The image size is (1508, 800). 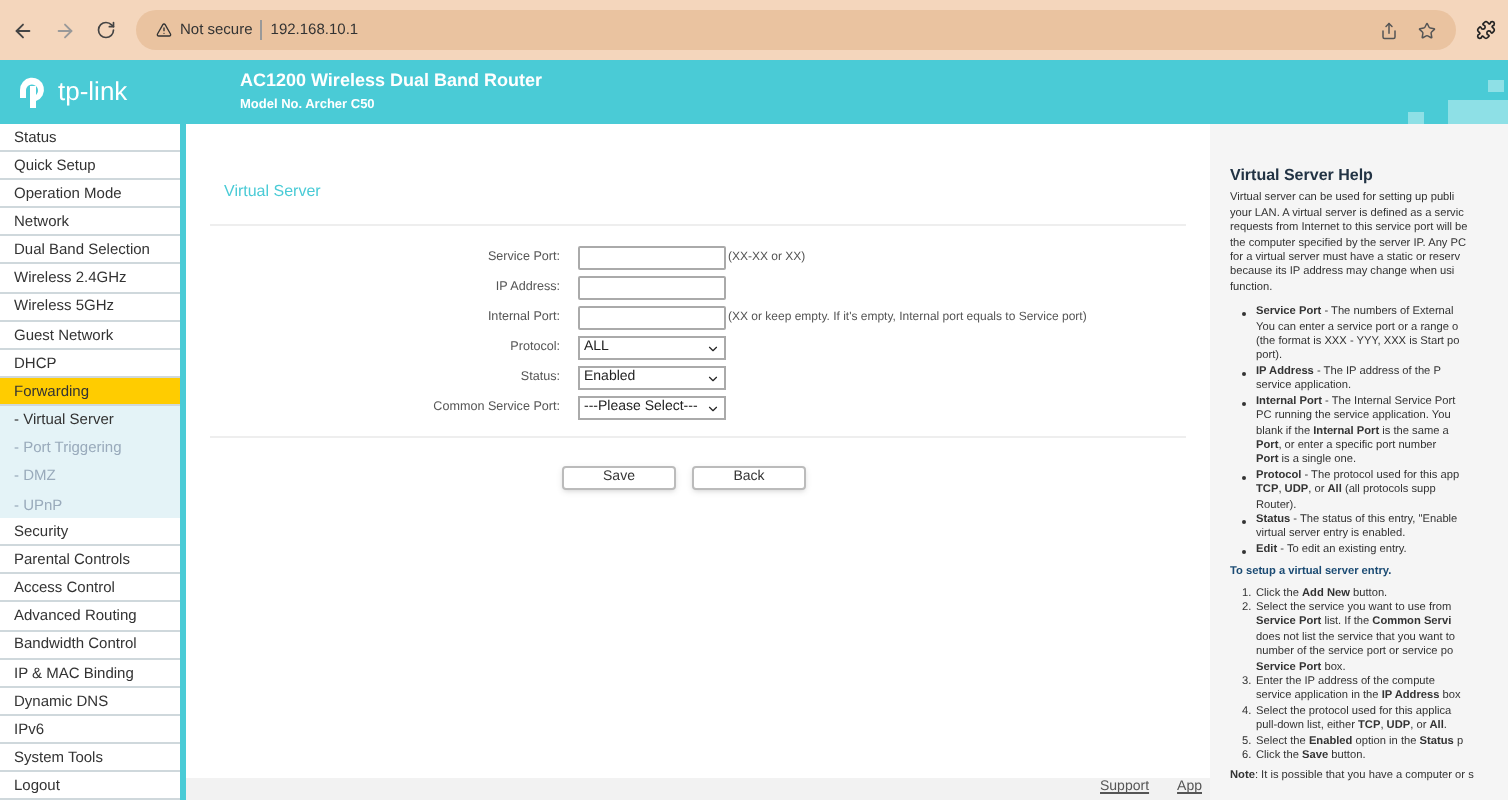 I want to click on page-title: Virtual Server, so click(x=272, y=192).